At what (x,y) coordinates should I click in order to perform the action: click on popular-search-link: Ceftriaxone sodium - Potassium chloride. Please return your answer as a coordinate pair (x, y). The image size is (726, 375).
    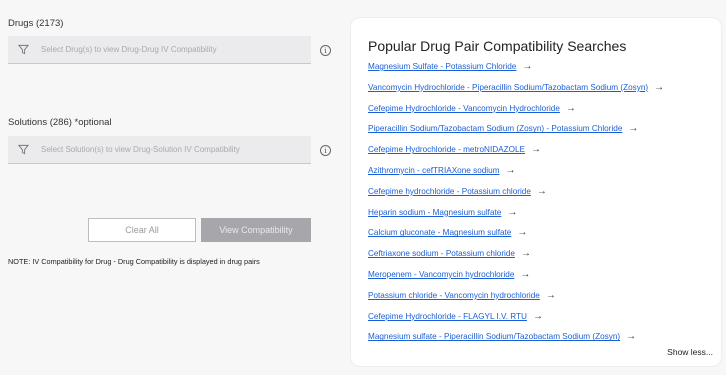
    Looking at the image, I should click on (441, 253).